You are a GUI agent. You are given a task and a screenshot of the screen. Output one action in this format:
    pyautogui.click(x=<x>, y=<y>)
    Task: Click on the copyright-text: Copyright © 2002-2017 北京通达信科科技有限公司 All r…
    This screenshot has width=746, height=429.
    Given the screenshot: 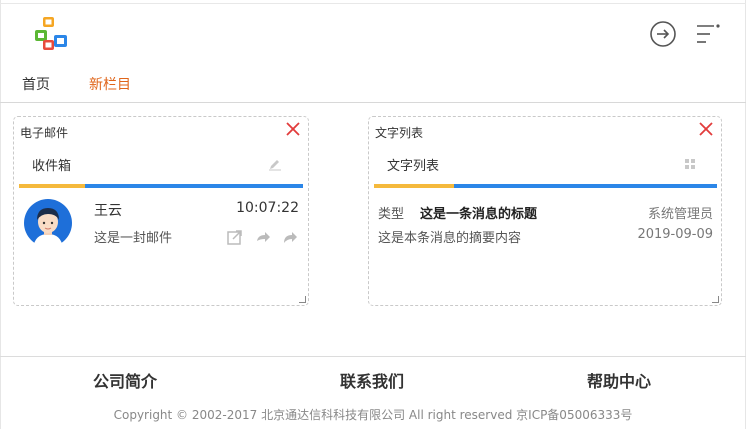 What is the action you would take?
    pyautogui.click(x=373, y=415)
    